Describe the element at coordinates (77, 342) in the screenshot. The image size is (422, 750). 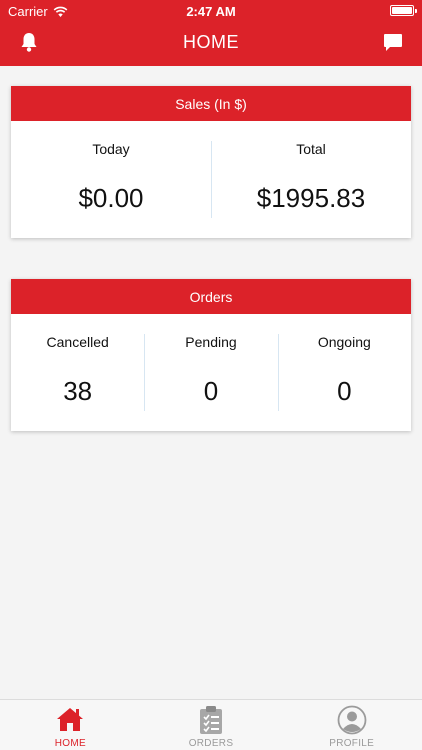
I see `orders-cancelled-label: Cancelled` at that location.